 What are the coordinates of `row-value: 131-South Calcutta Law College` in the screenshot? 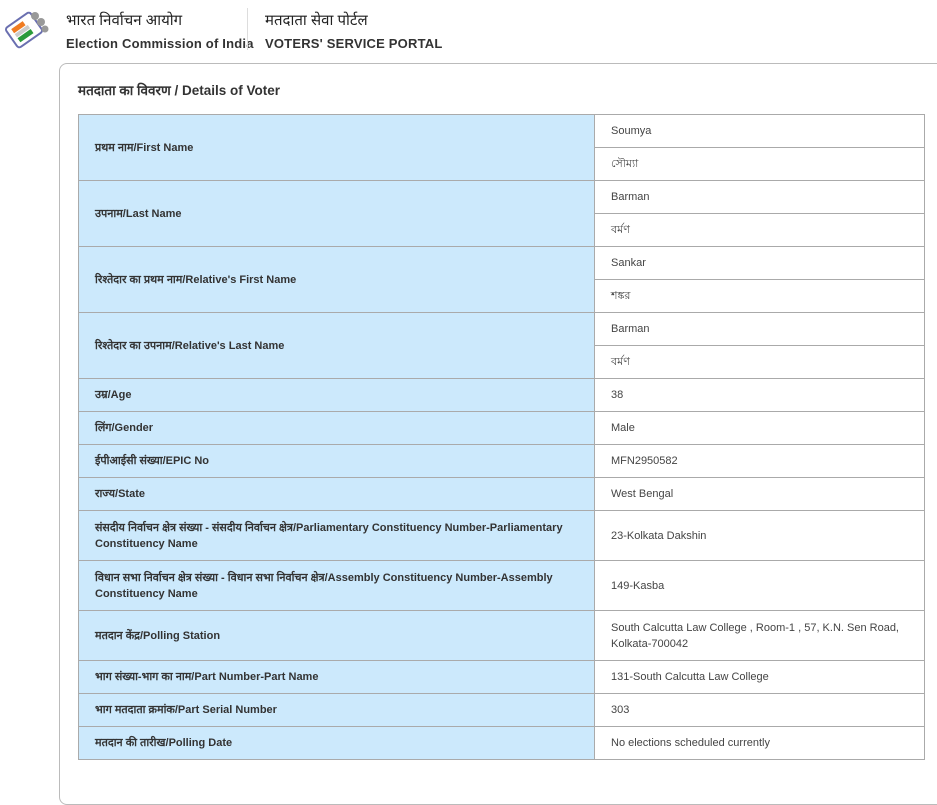 It's located at (759, 677).